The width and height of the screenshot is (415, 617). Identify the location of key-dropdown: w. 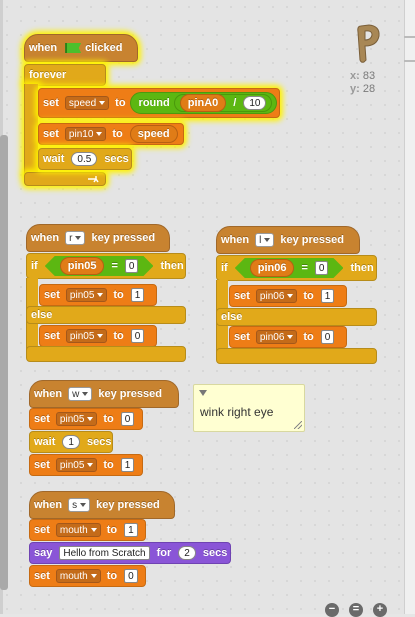
(80, 394).